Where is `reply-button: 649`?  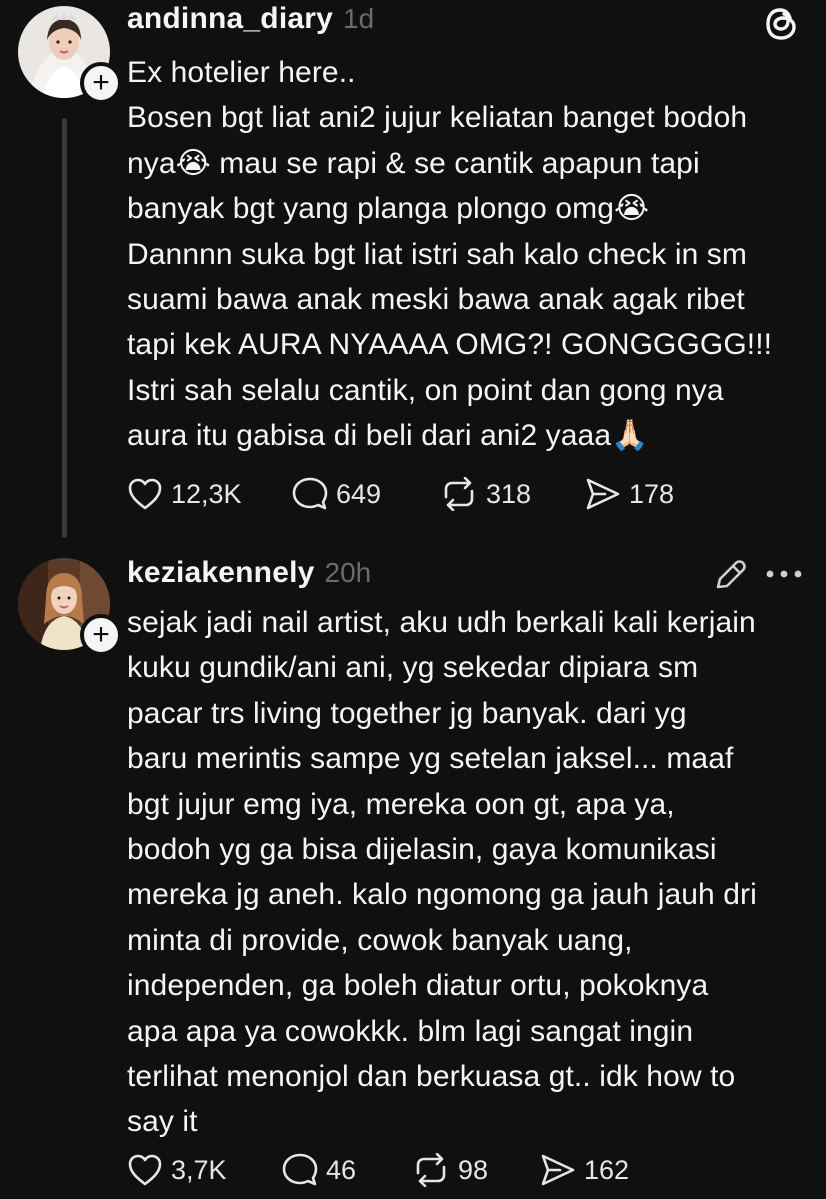
reply-button: 649 is located at coordinates (366, 494).